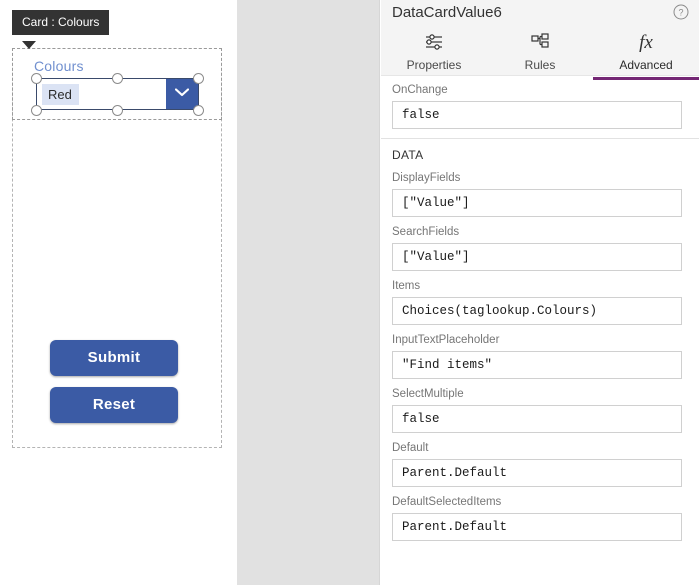  I want to click on property-label: DisplayFields, so click(426, 178).